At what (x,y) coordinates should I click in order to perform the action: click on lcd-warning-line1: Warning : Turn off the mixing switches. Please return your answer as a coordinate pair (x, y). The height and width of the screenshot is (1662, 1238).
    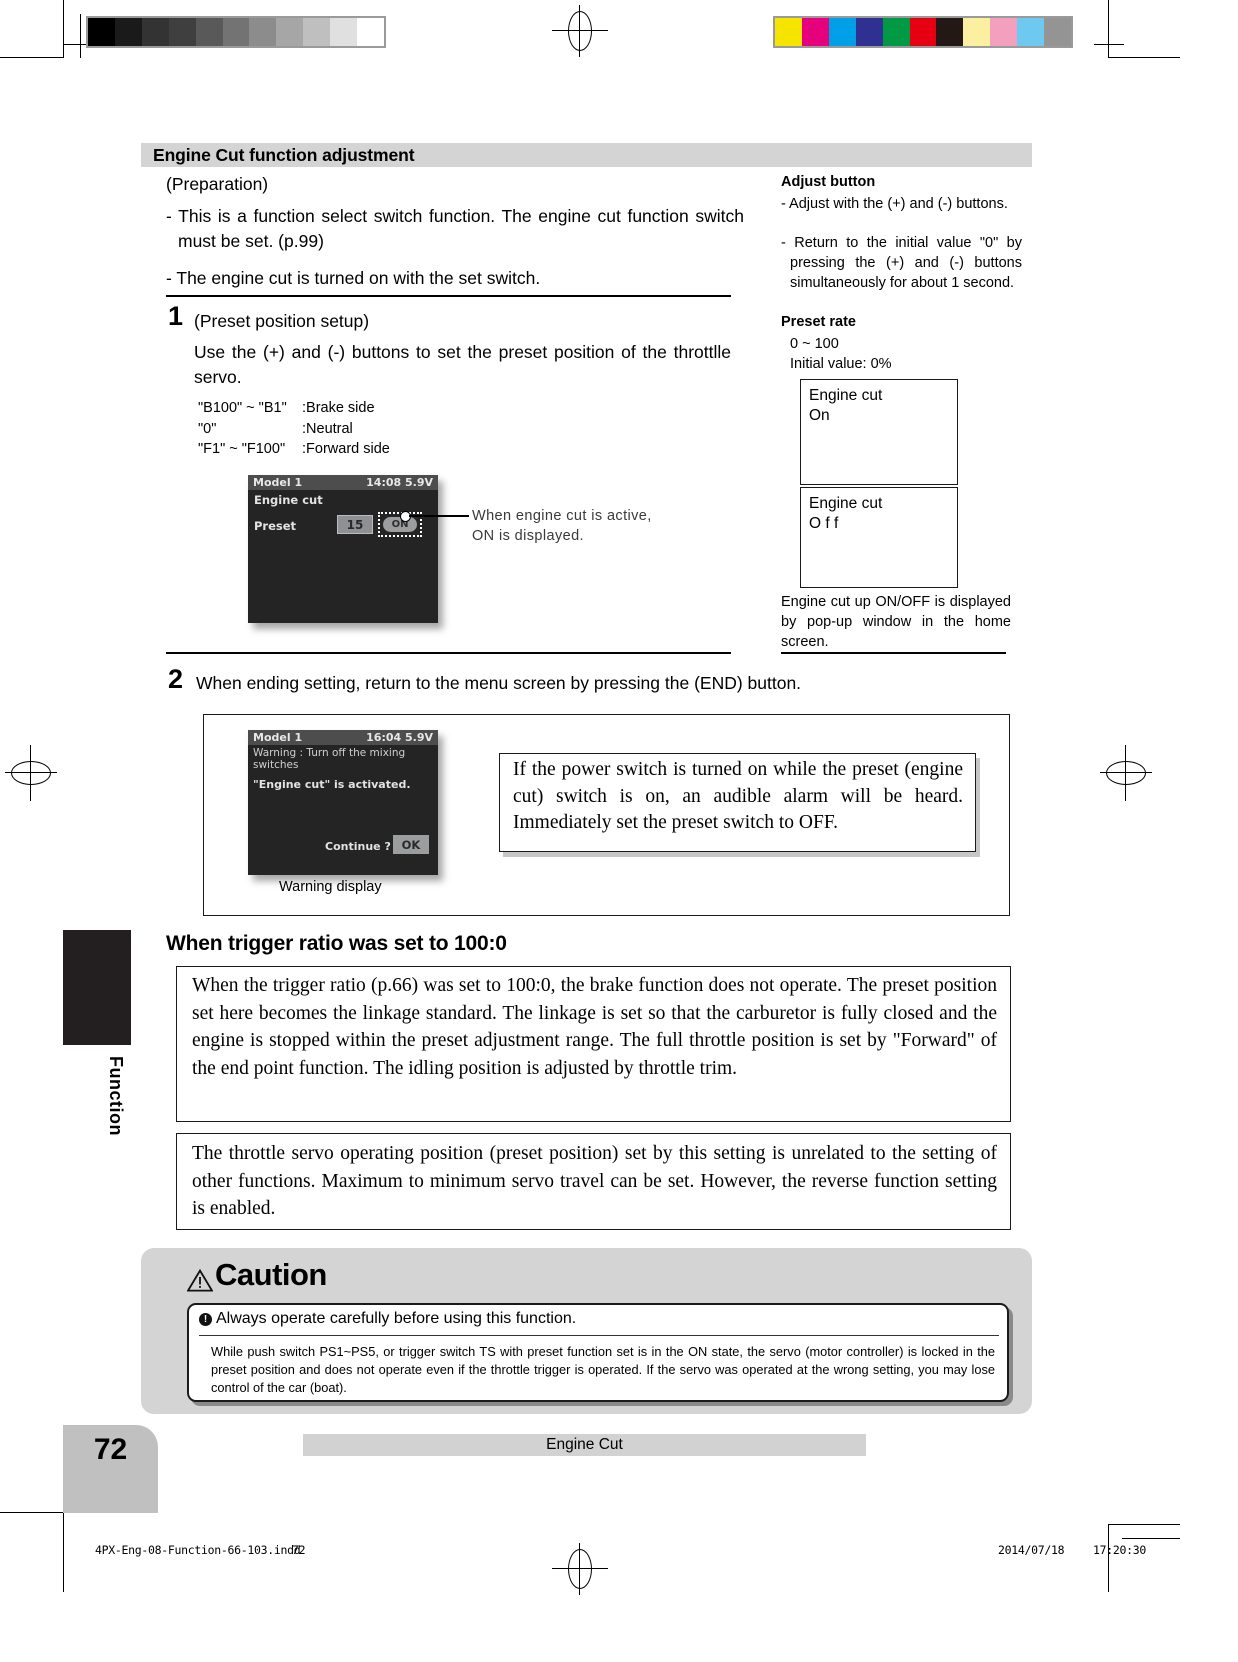
    Looking at the image, I should click on (329, 759).